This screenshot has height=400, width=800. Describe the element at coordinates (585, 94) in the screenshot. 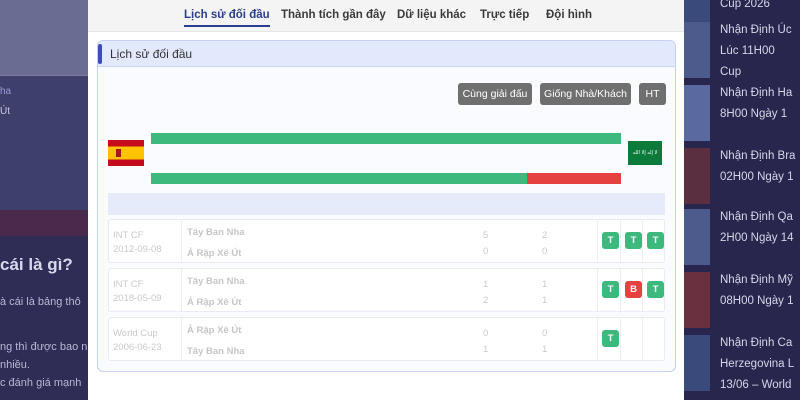

I see `home-away-button: Giống Nhà/Khách` at that location.